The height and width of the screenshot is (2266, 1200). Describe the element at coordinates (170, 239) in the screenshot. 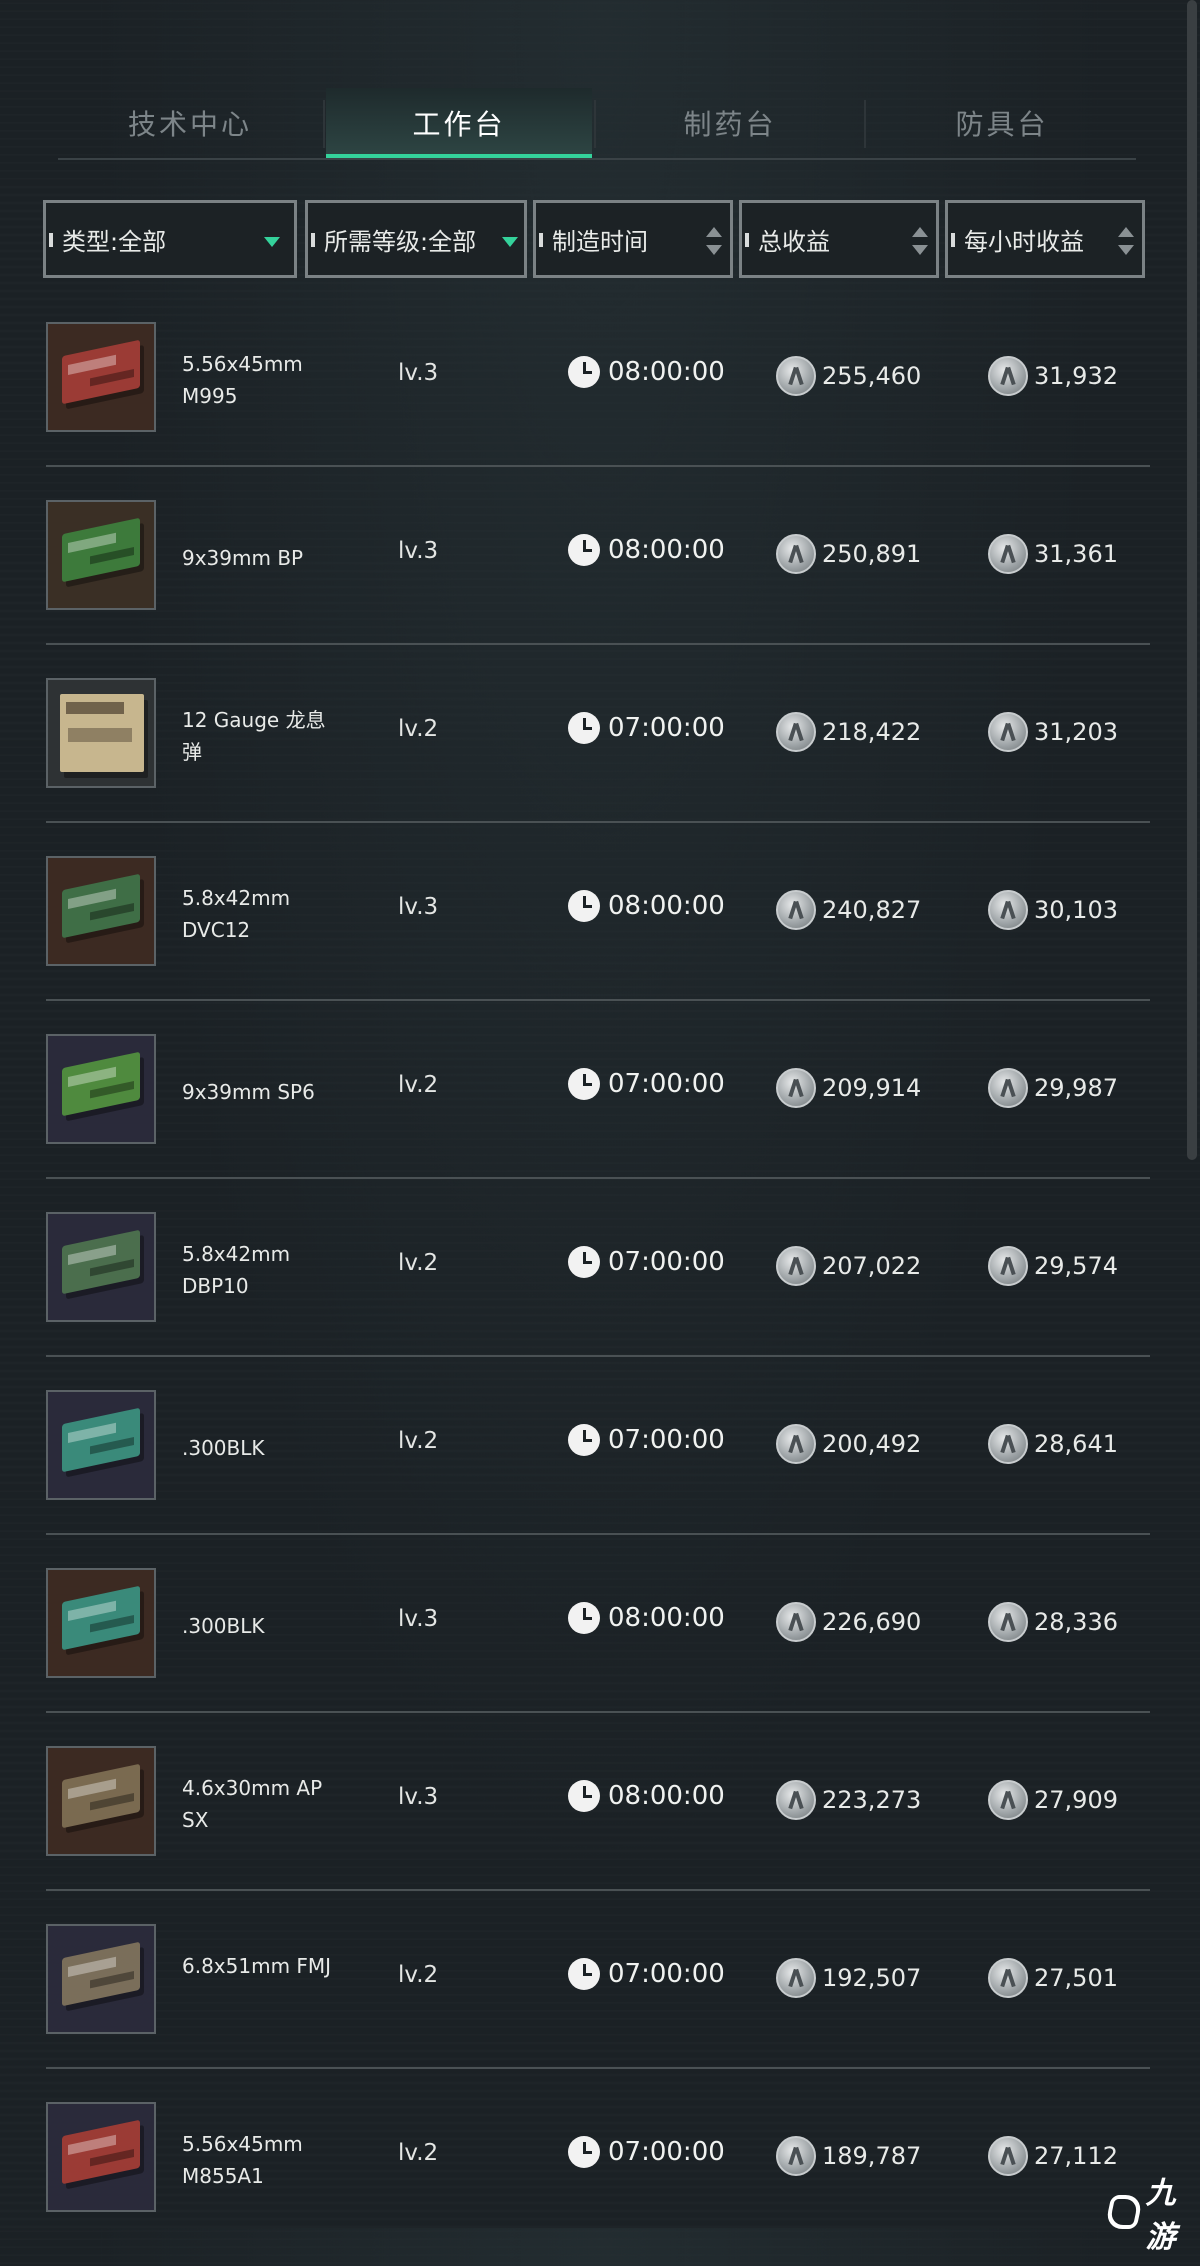

I see `type-filter-dropdown: 类型:全部` at that location.